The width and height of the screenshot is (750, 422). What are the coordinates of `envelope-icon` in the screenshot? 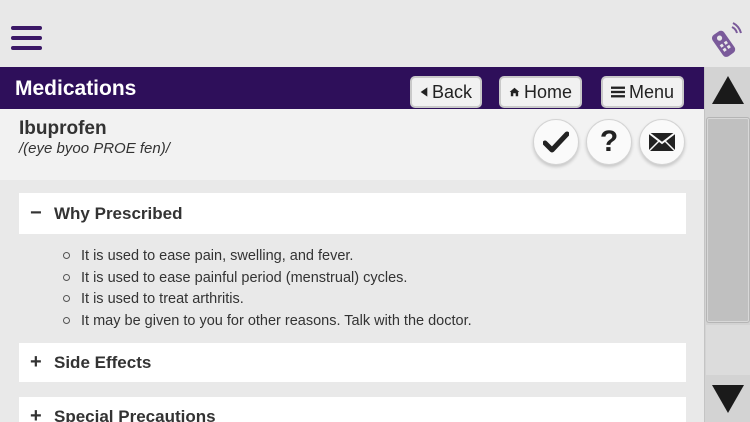 It's located at (662, 142).